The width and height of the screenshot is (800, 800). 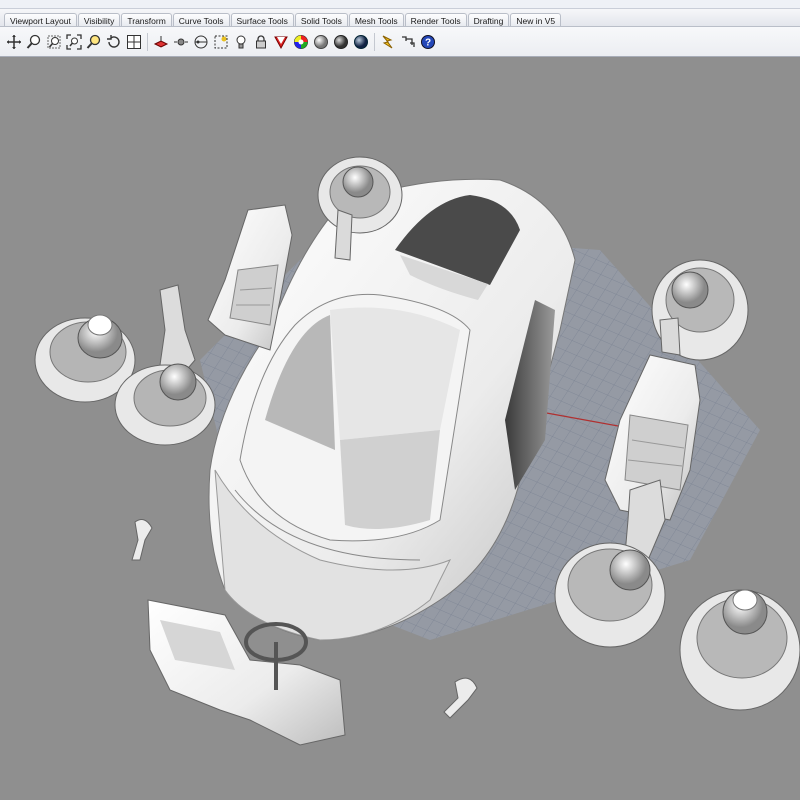 What do you see at coordinates (408, 42) in the screenshot?
I see `dimension-icon` at bounding box center [408, 42].